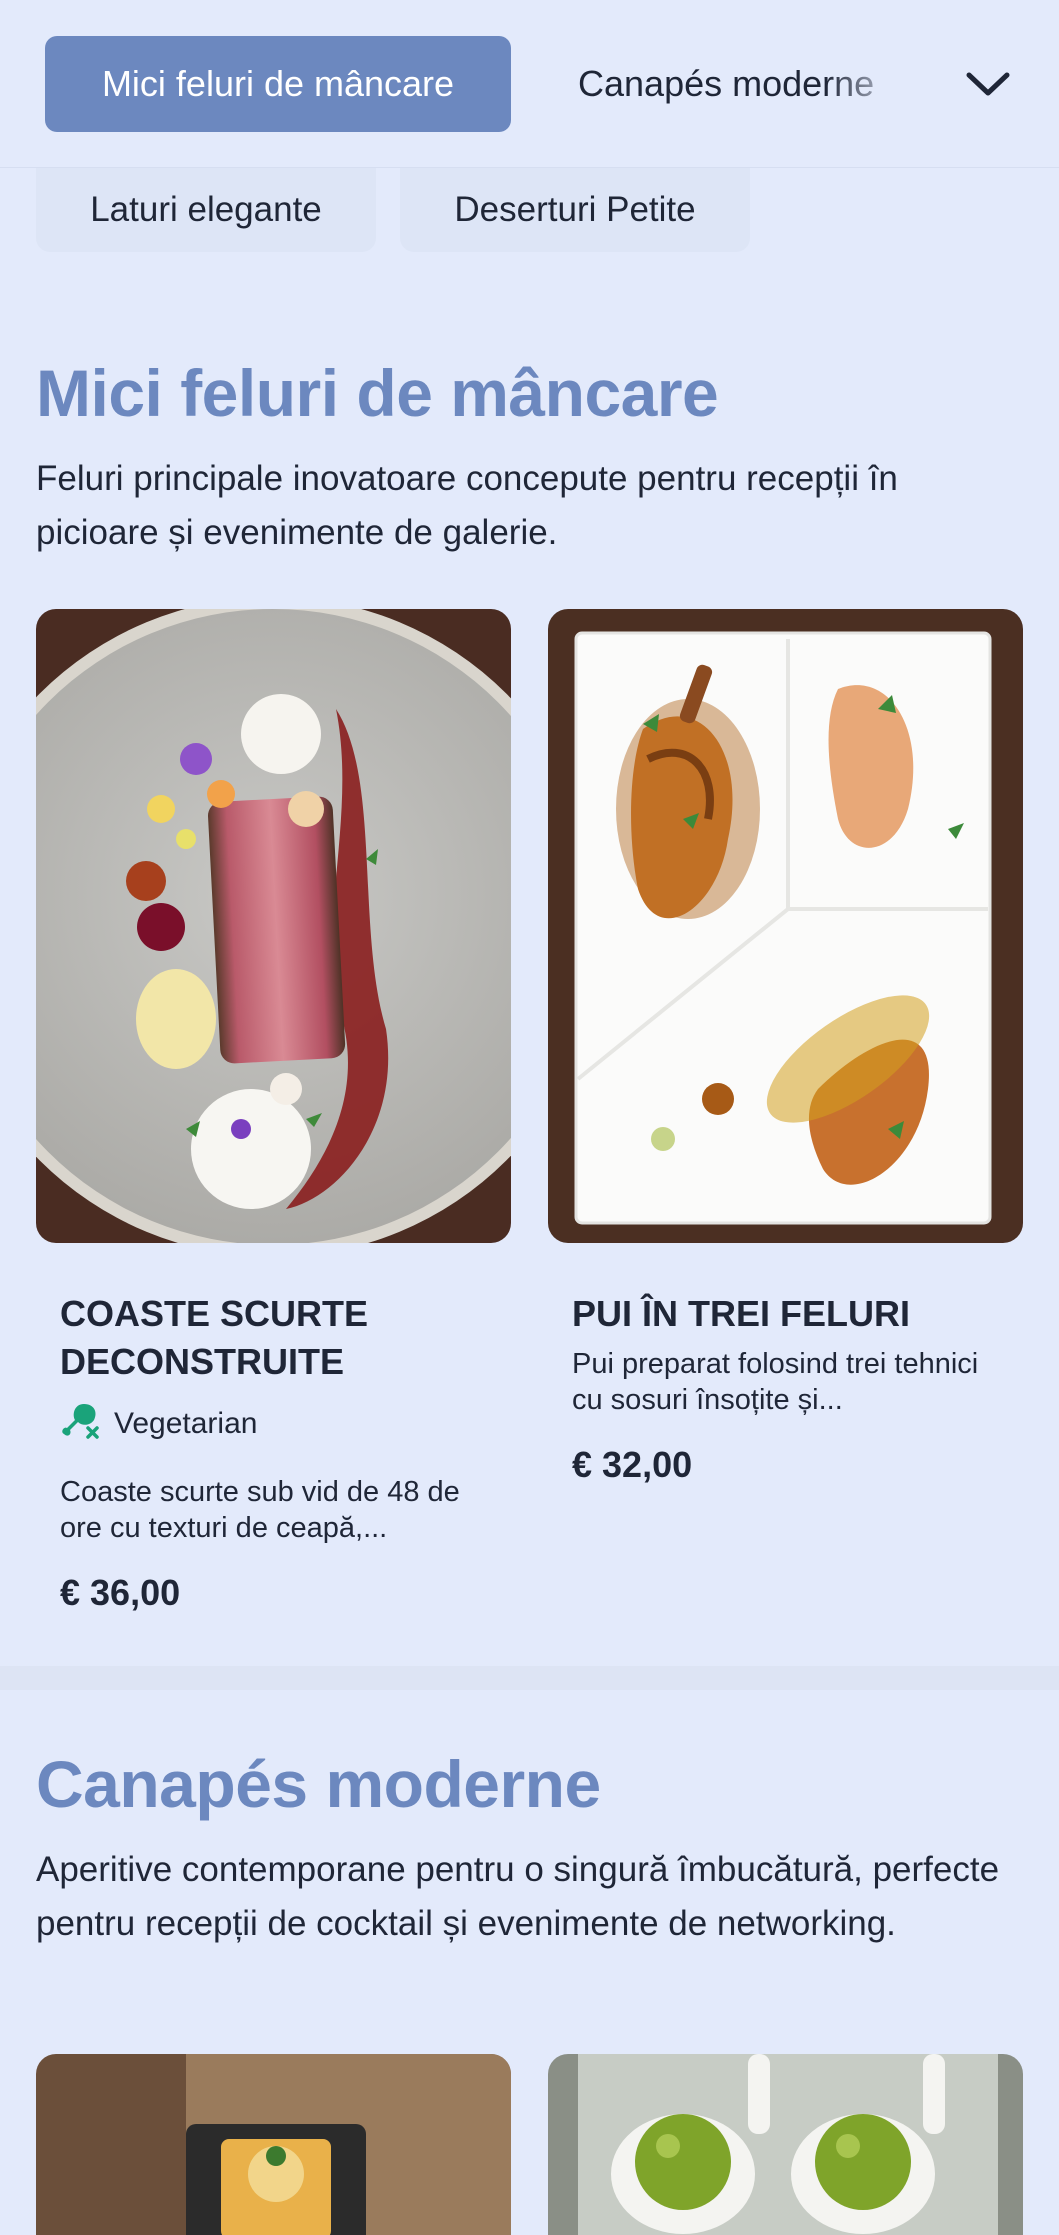 This screenshot has height=2235, width=1059. What do you see at coordinates (575, 210) in the screenshot?
I see `tab-deserturi-petite: Deserturi Petite` at bounding box center [575, 210].